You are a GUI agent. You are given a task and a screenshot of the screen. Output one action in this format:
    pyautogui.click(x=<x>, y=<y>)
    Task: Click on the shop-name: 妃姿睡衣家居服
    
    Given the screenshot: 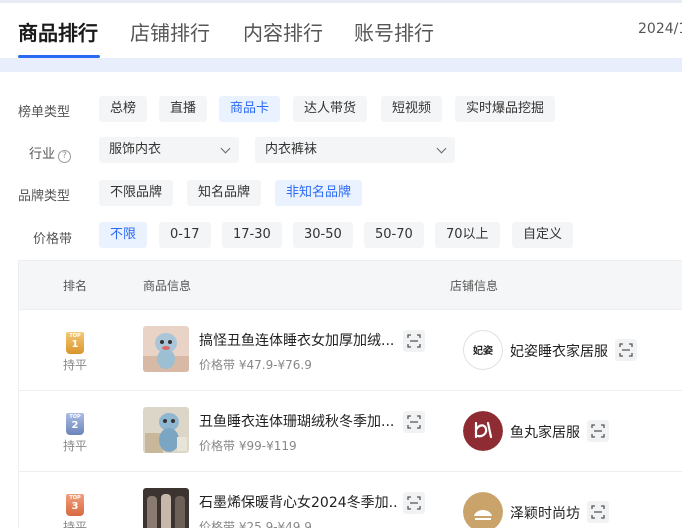 What is the action you would take?
    pyautogui.click(x=559, y=351)
    